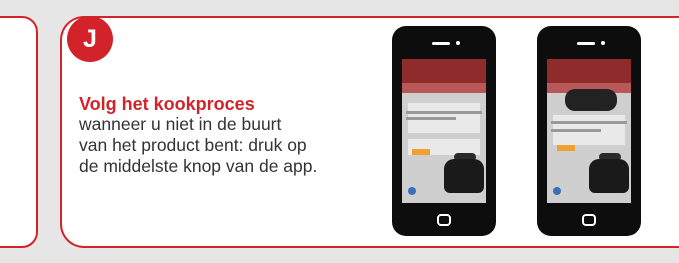 The height and width of the screenshot is (263, 679). I want to click on app-subheader, so click(444, 88).